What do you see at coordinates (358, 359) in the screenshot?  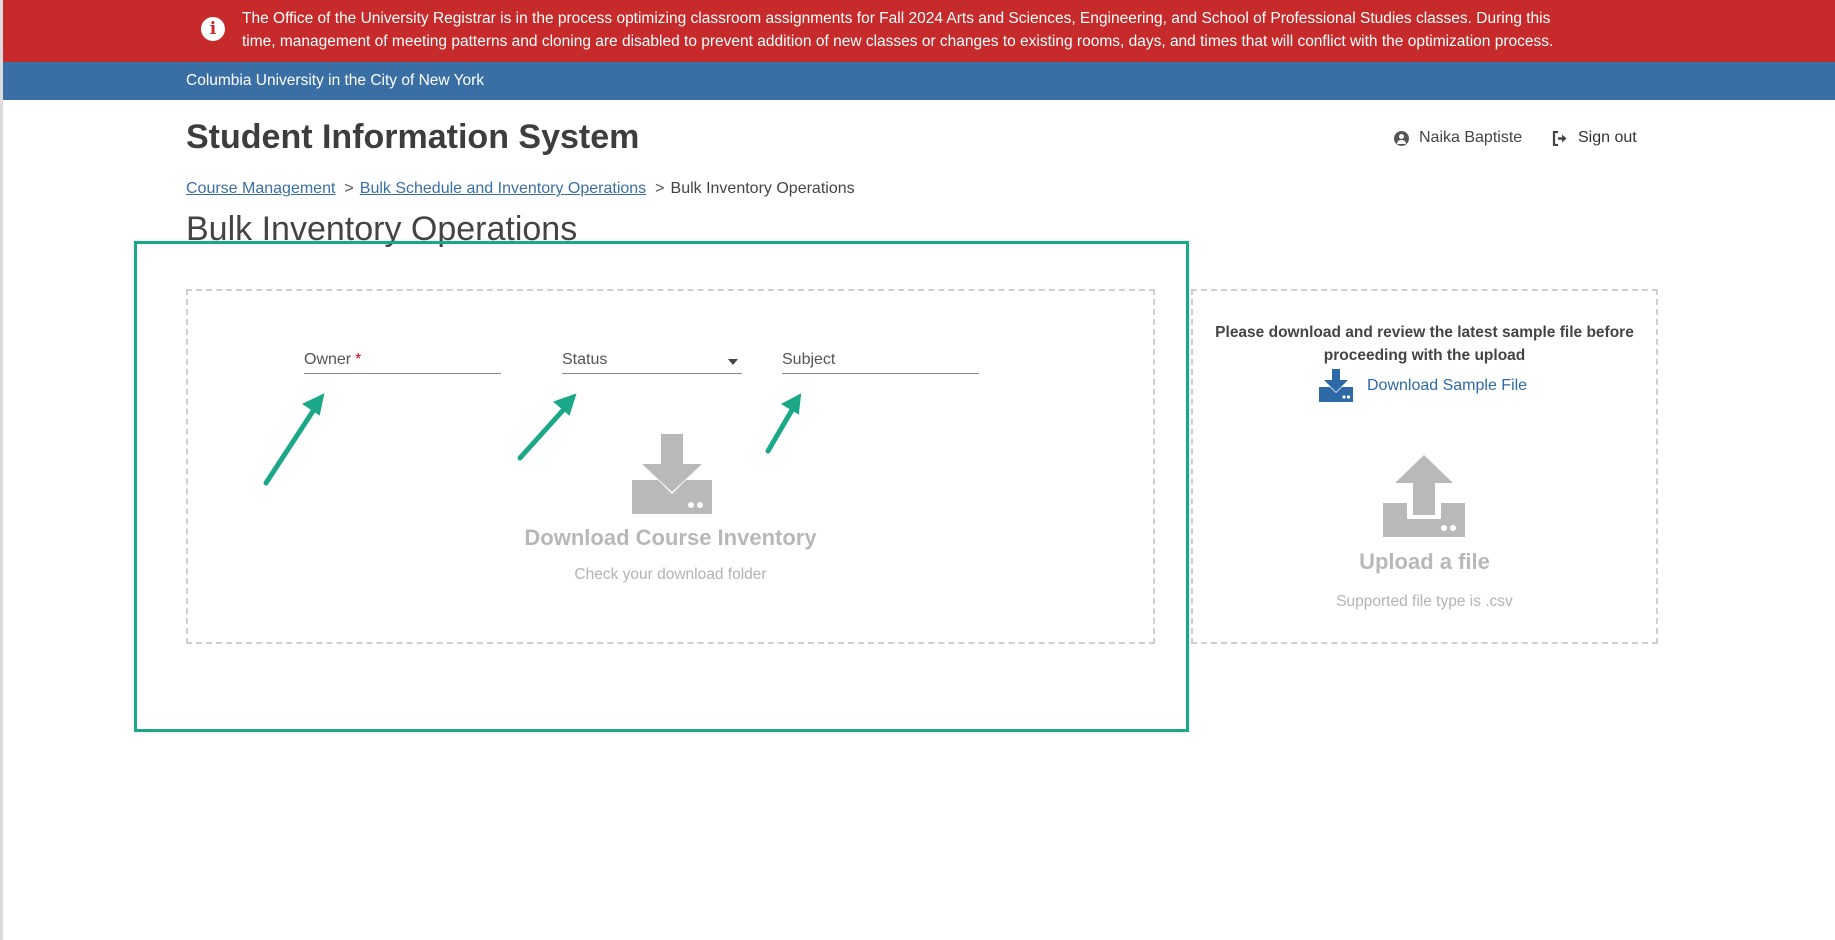 I see `required-marker: *` at bounding box center [358, 359].